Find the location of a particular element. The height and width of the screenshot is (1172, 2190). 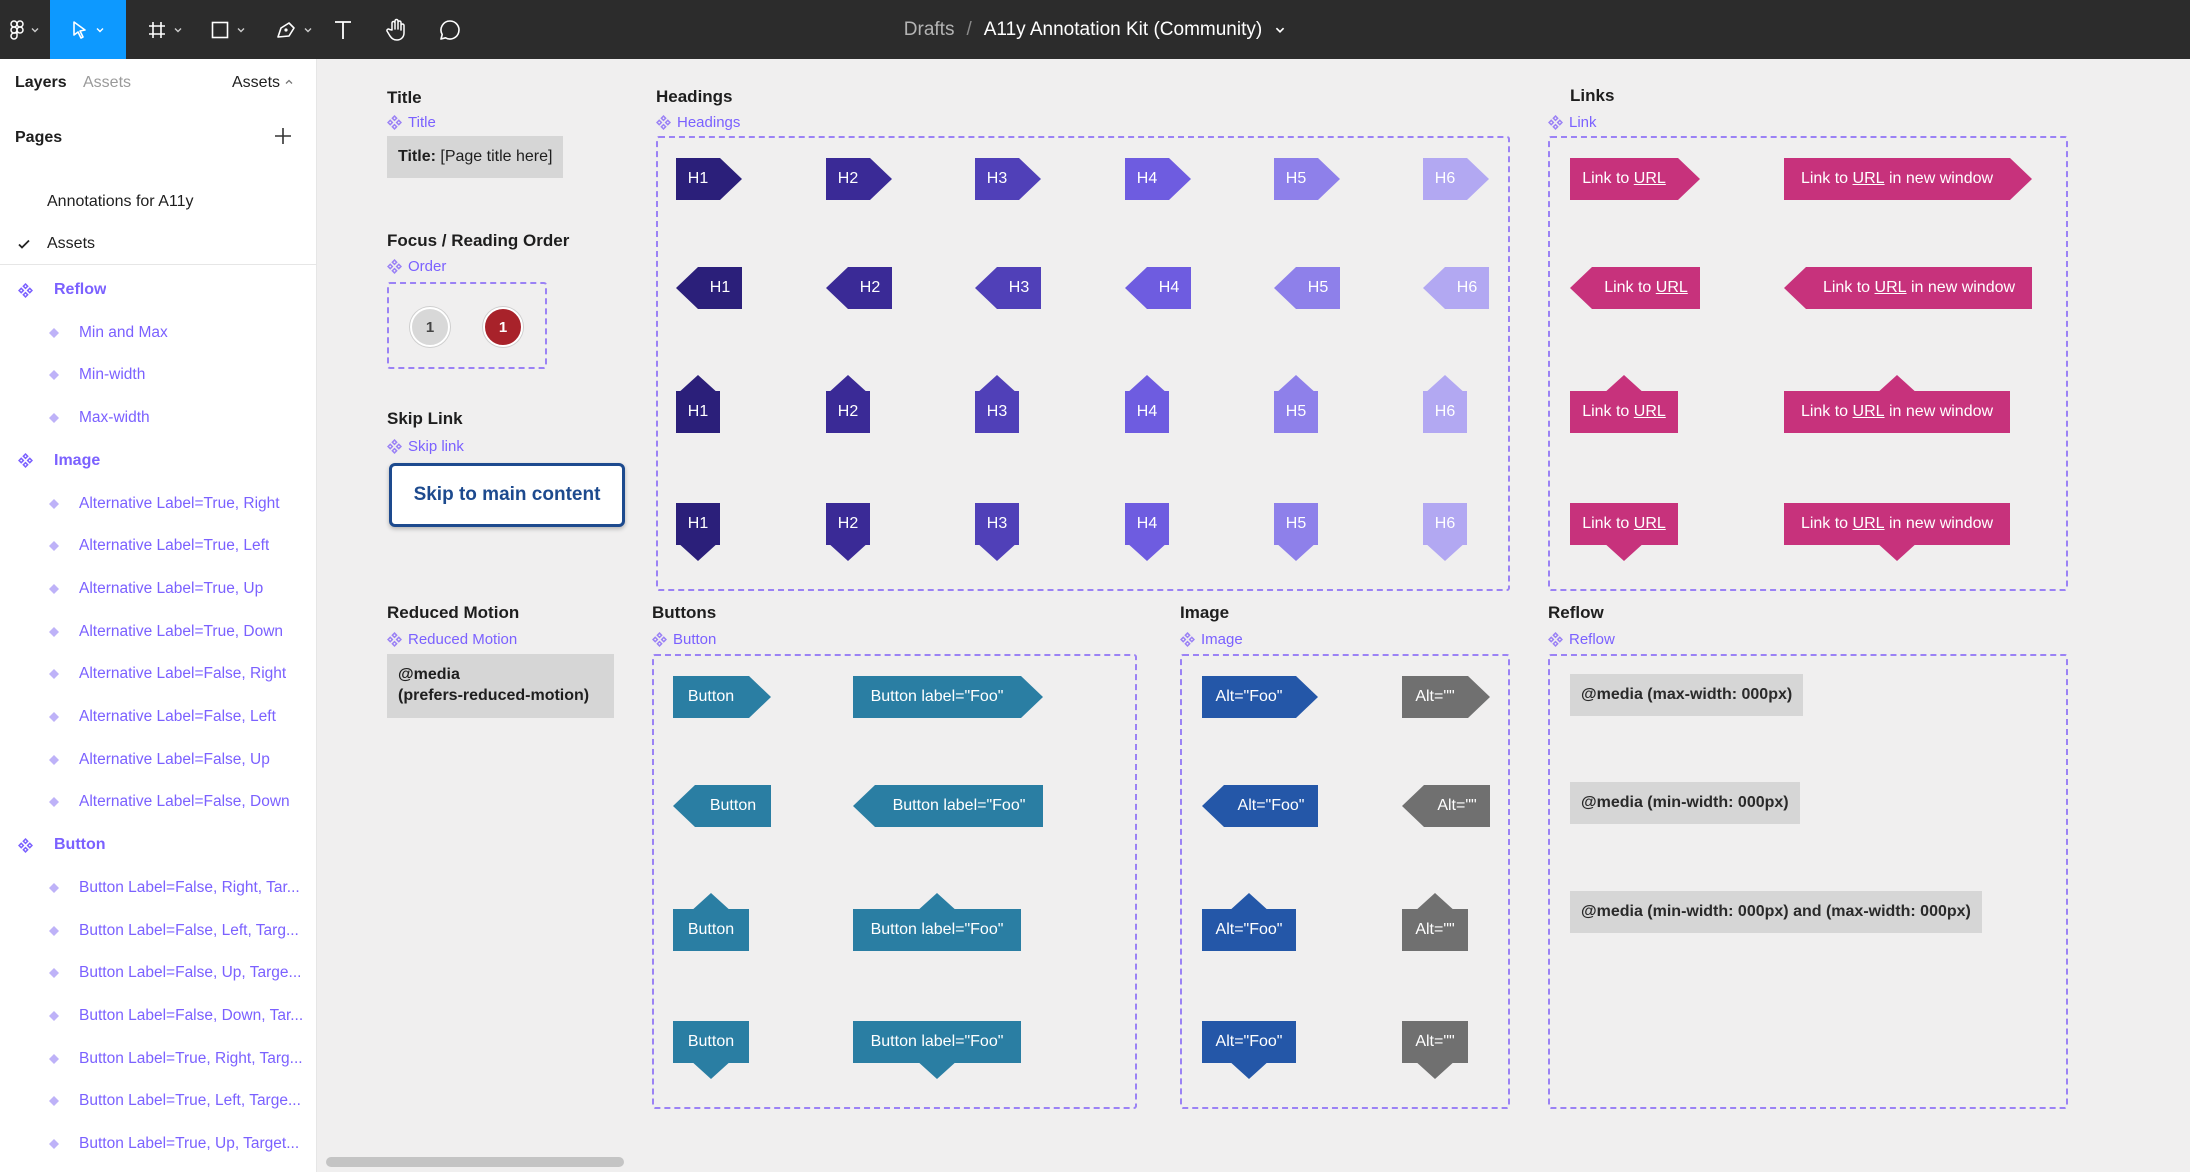

skip-to-main-content-button: Skip to main content is located at coordinates (507, 495).